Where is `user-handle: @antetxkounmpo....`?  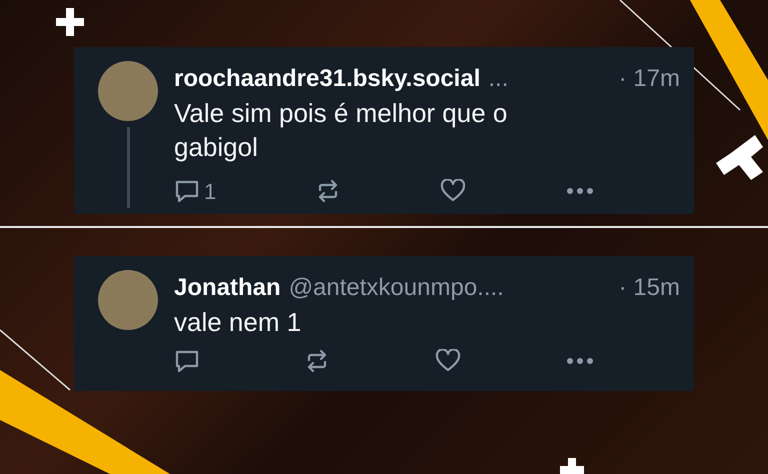 user-handle: @antetxkounmpo.... is located at coordinates (396, 288).